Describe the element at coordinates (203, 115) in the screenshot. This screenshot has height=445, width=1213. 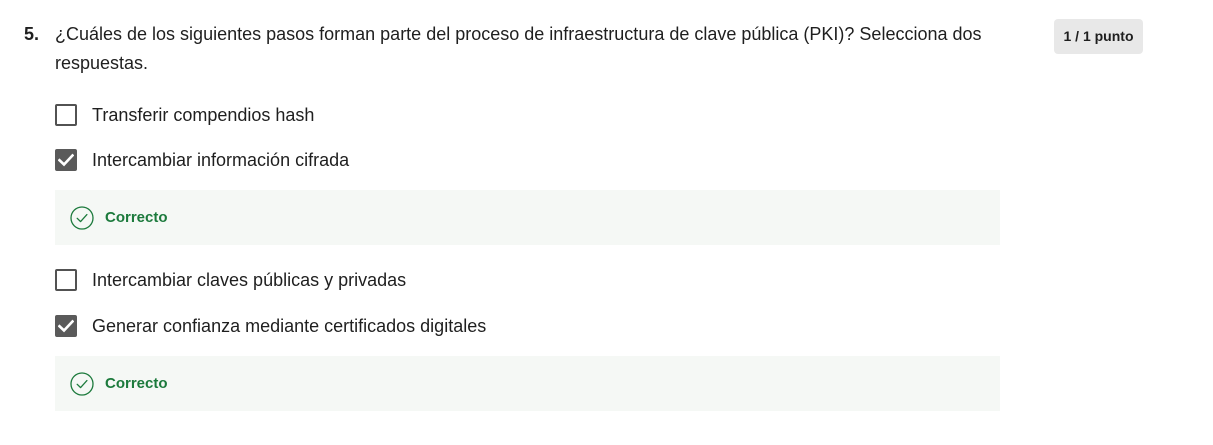
I see `option-label: Transferir compendios hash` at that location.